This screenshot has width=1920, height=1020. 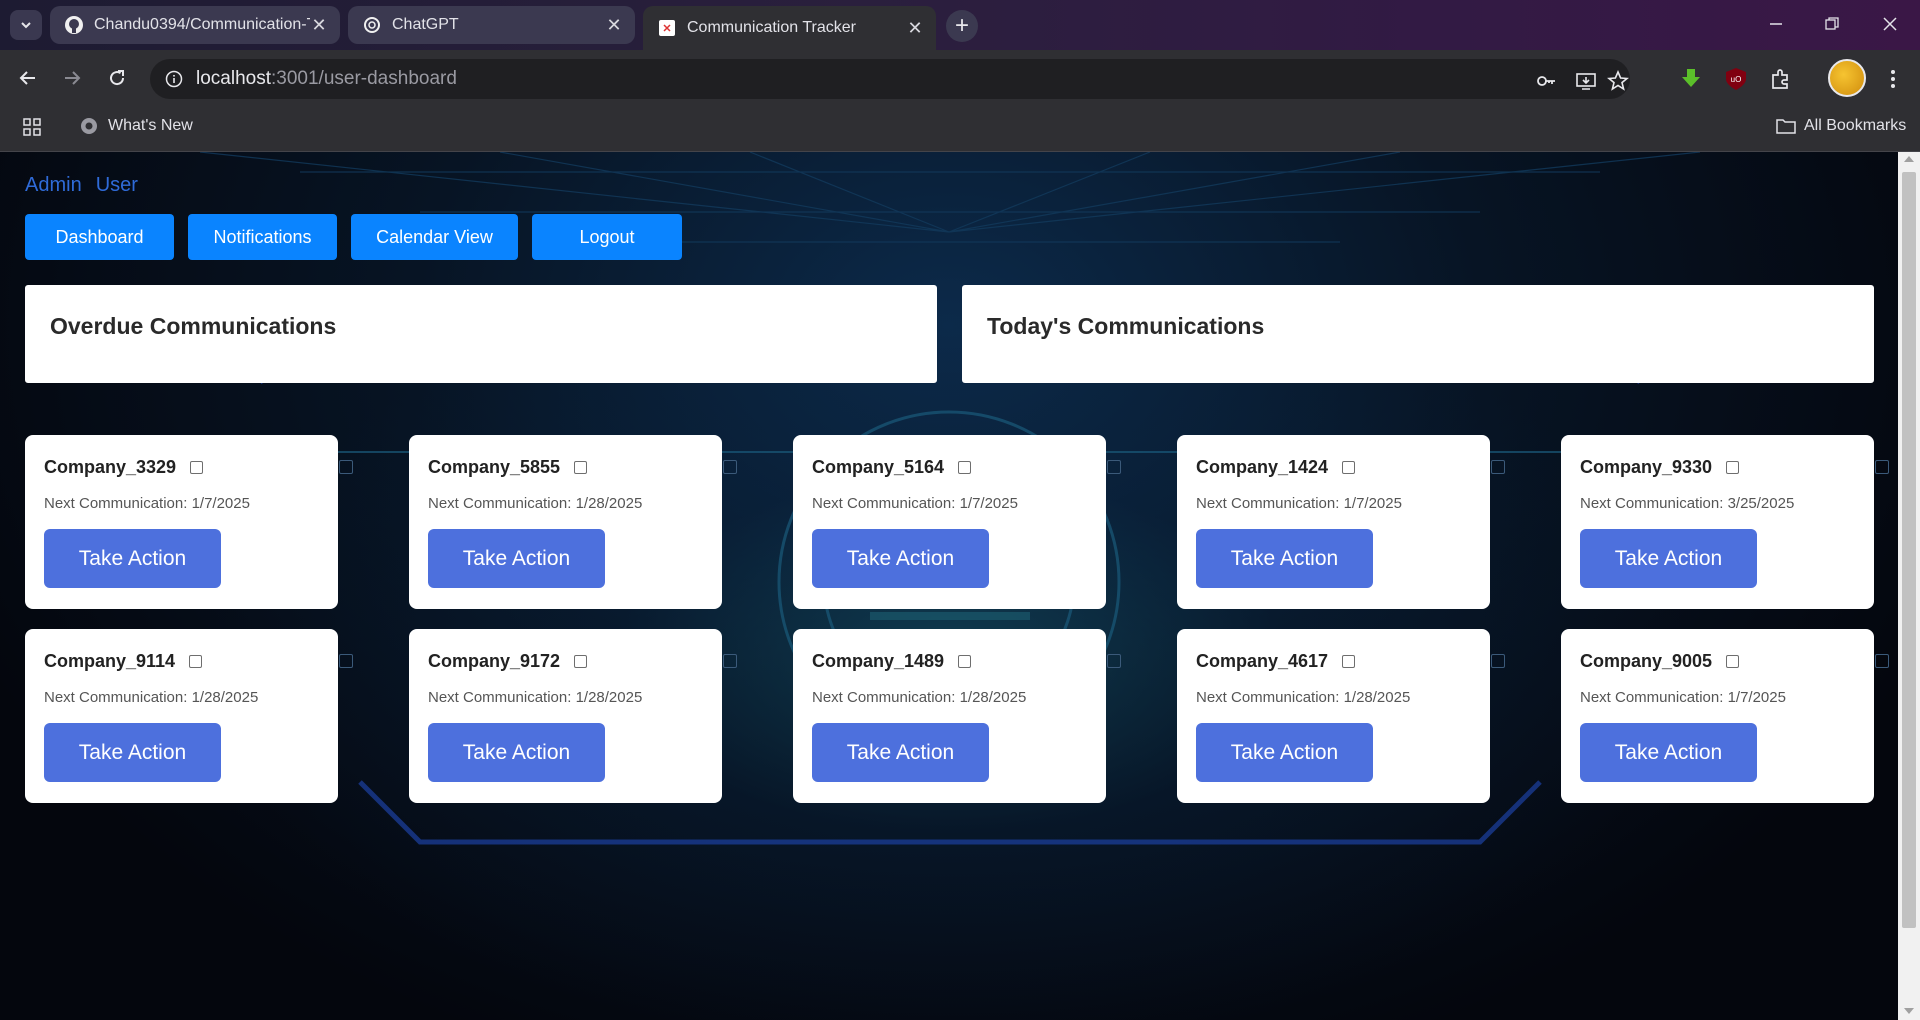 I want to click on page-scrollbar, so click(x=1909, y=586).